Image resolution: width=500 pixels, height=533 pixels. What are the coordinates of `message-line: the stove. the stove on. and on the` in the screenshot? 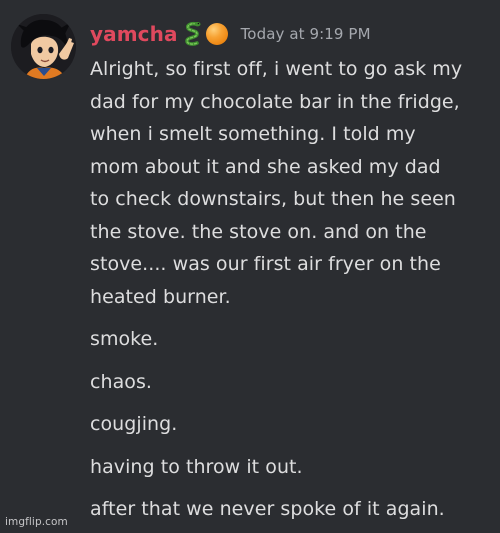 It's located at (258, 231).